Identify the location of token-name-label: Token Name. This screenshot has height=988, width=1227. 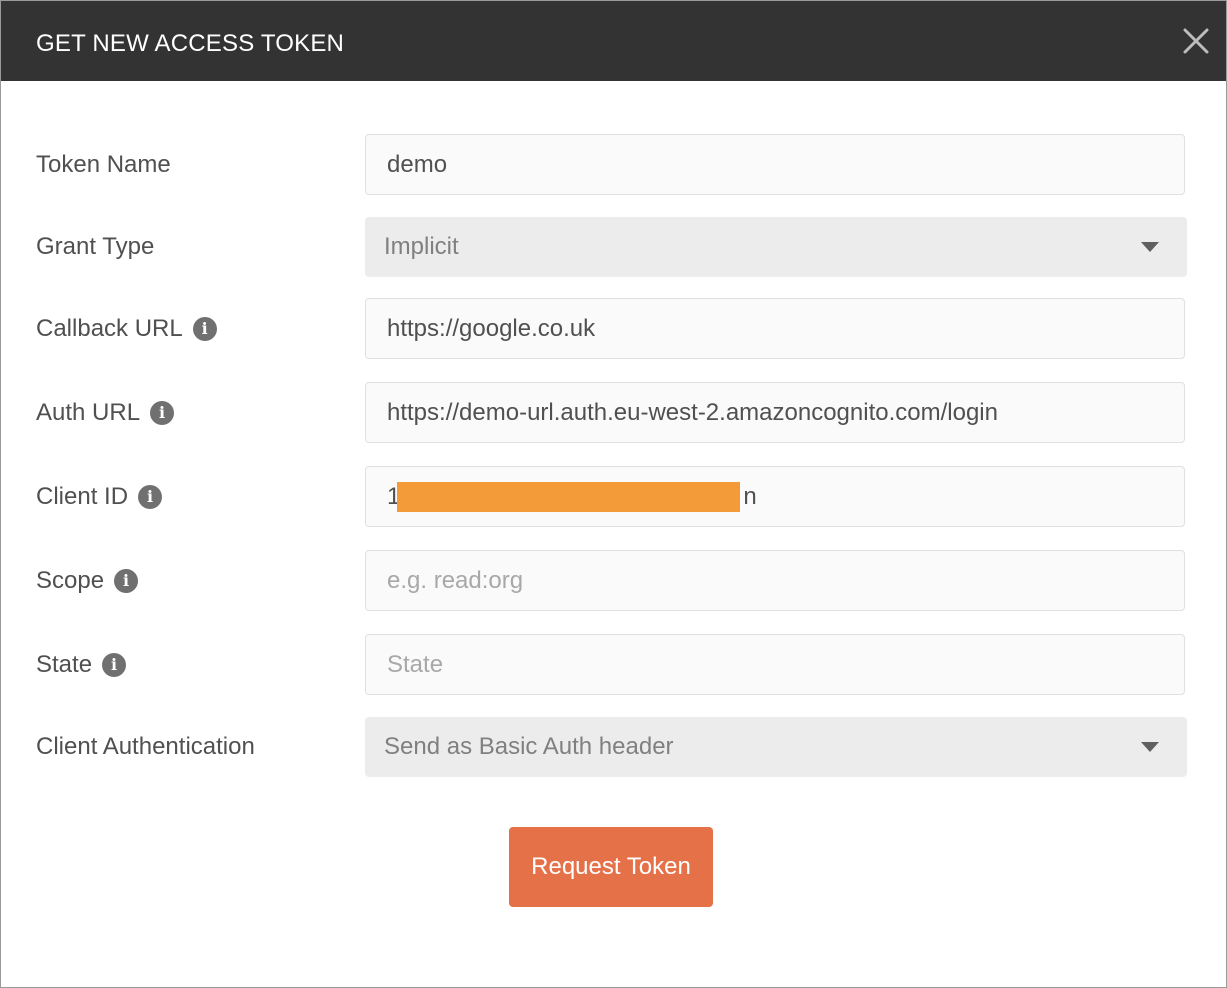
(103, 165).